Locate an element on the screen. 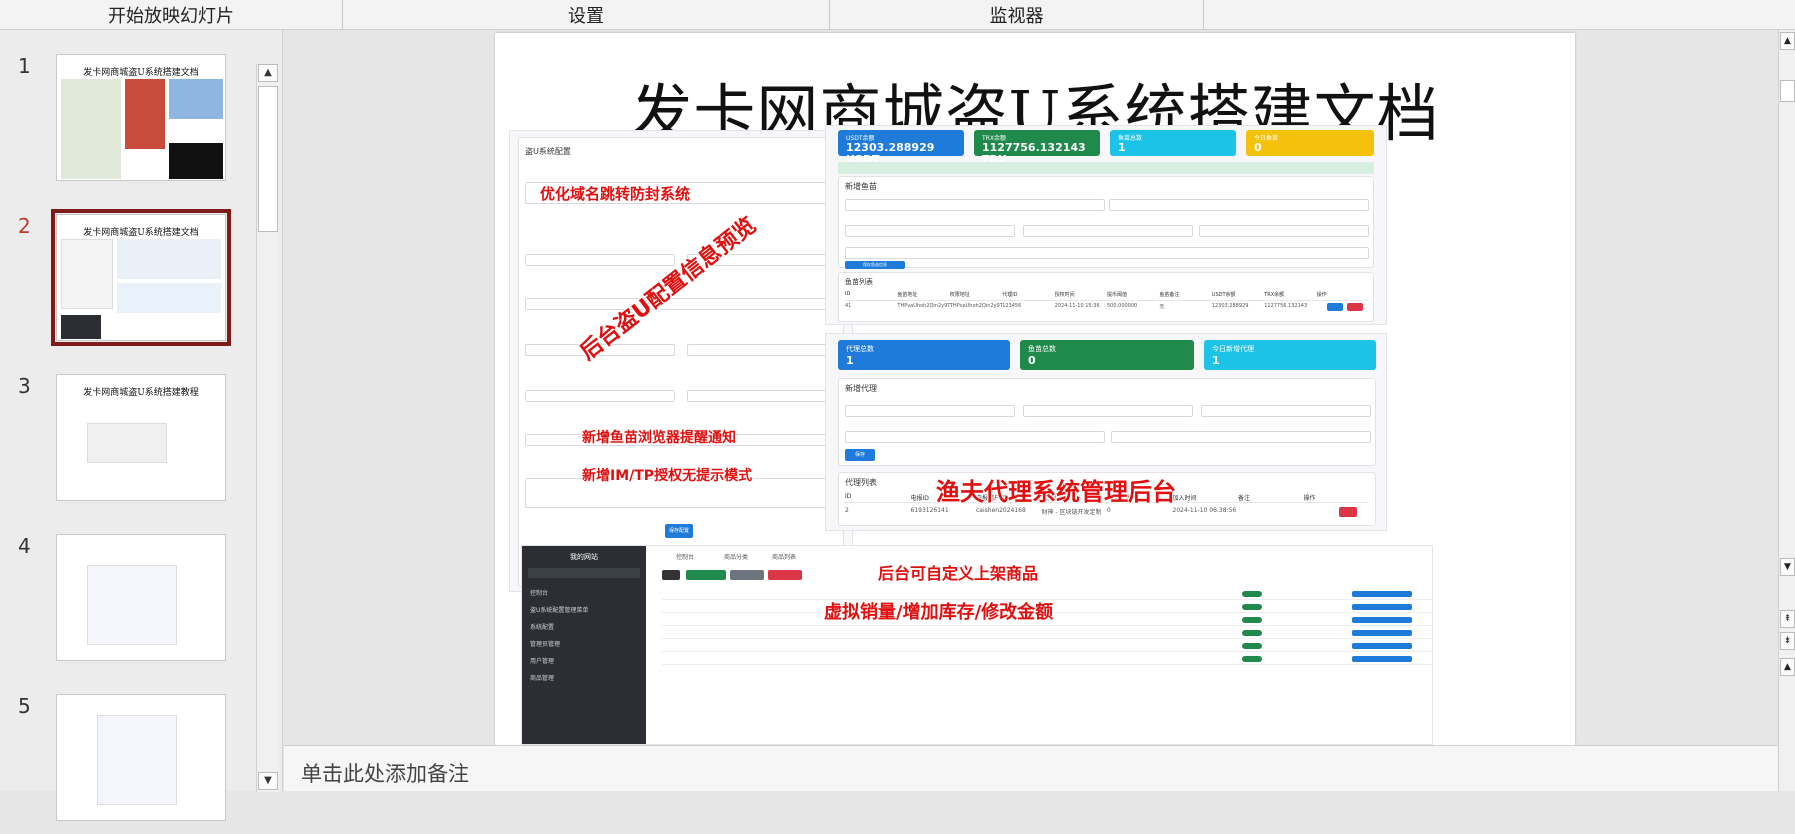  overlay-agent-admin: 渔夫代理系统管理后台 is located at coordinates (1056, 492).